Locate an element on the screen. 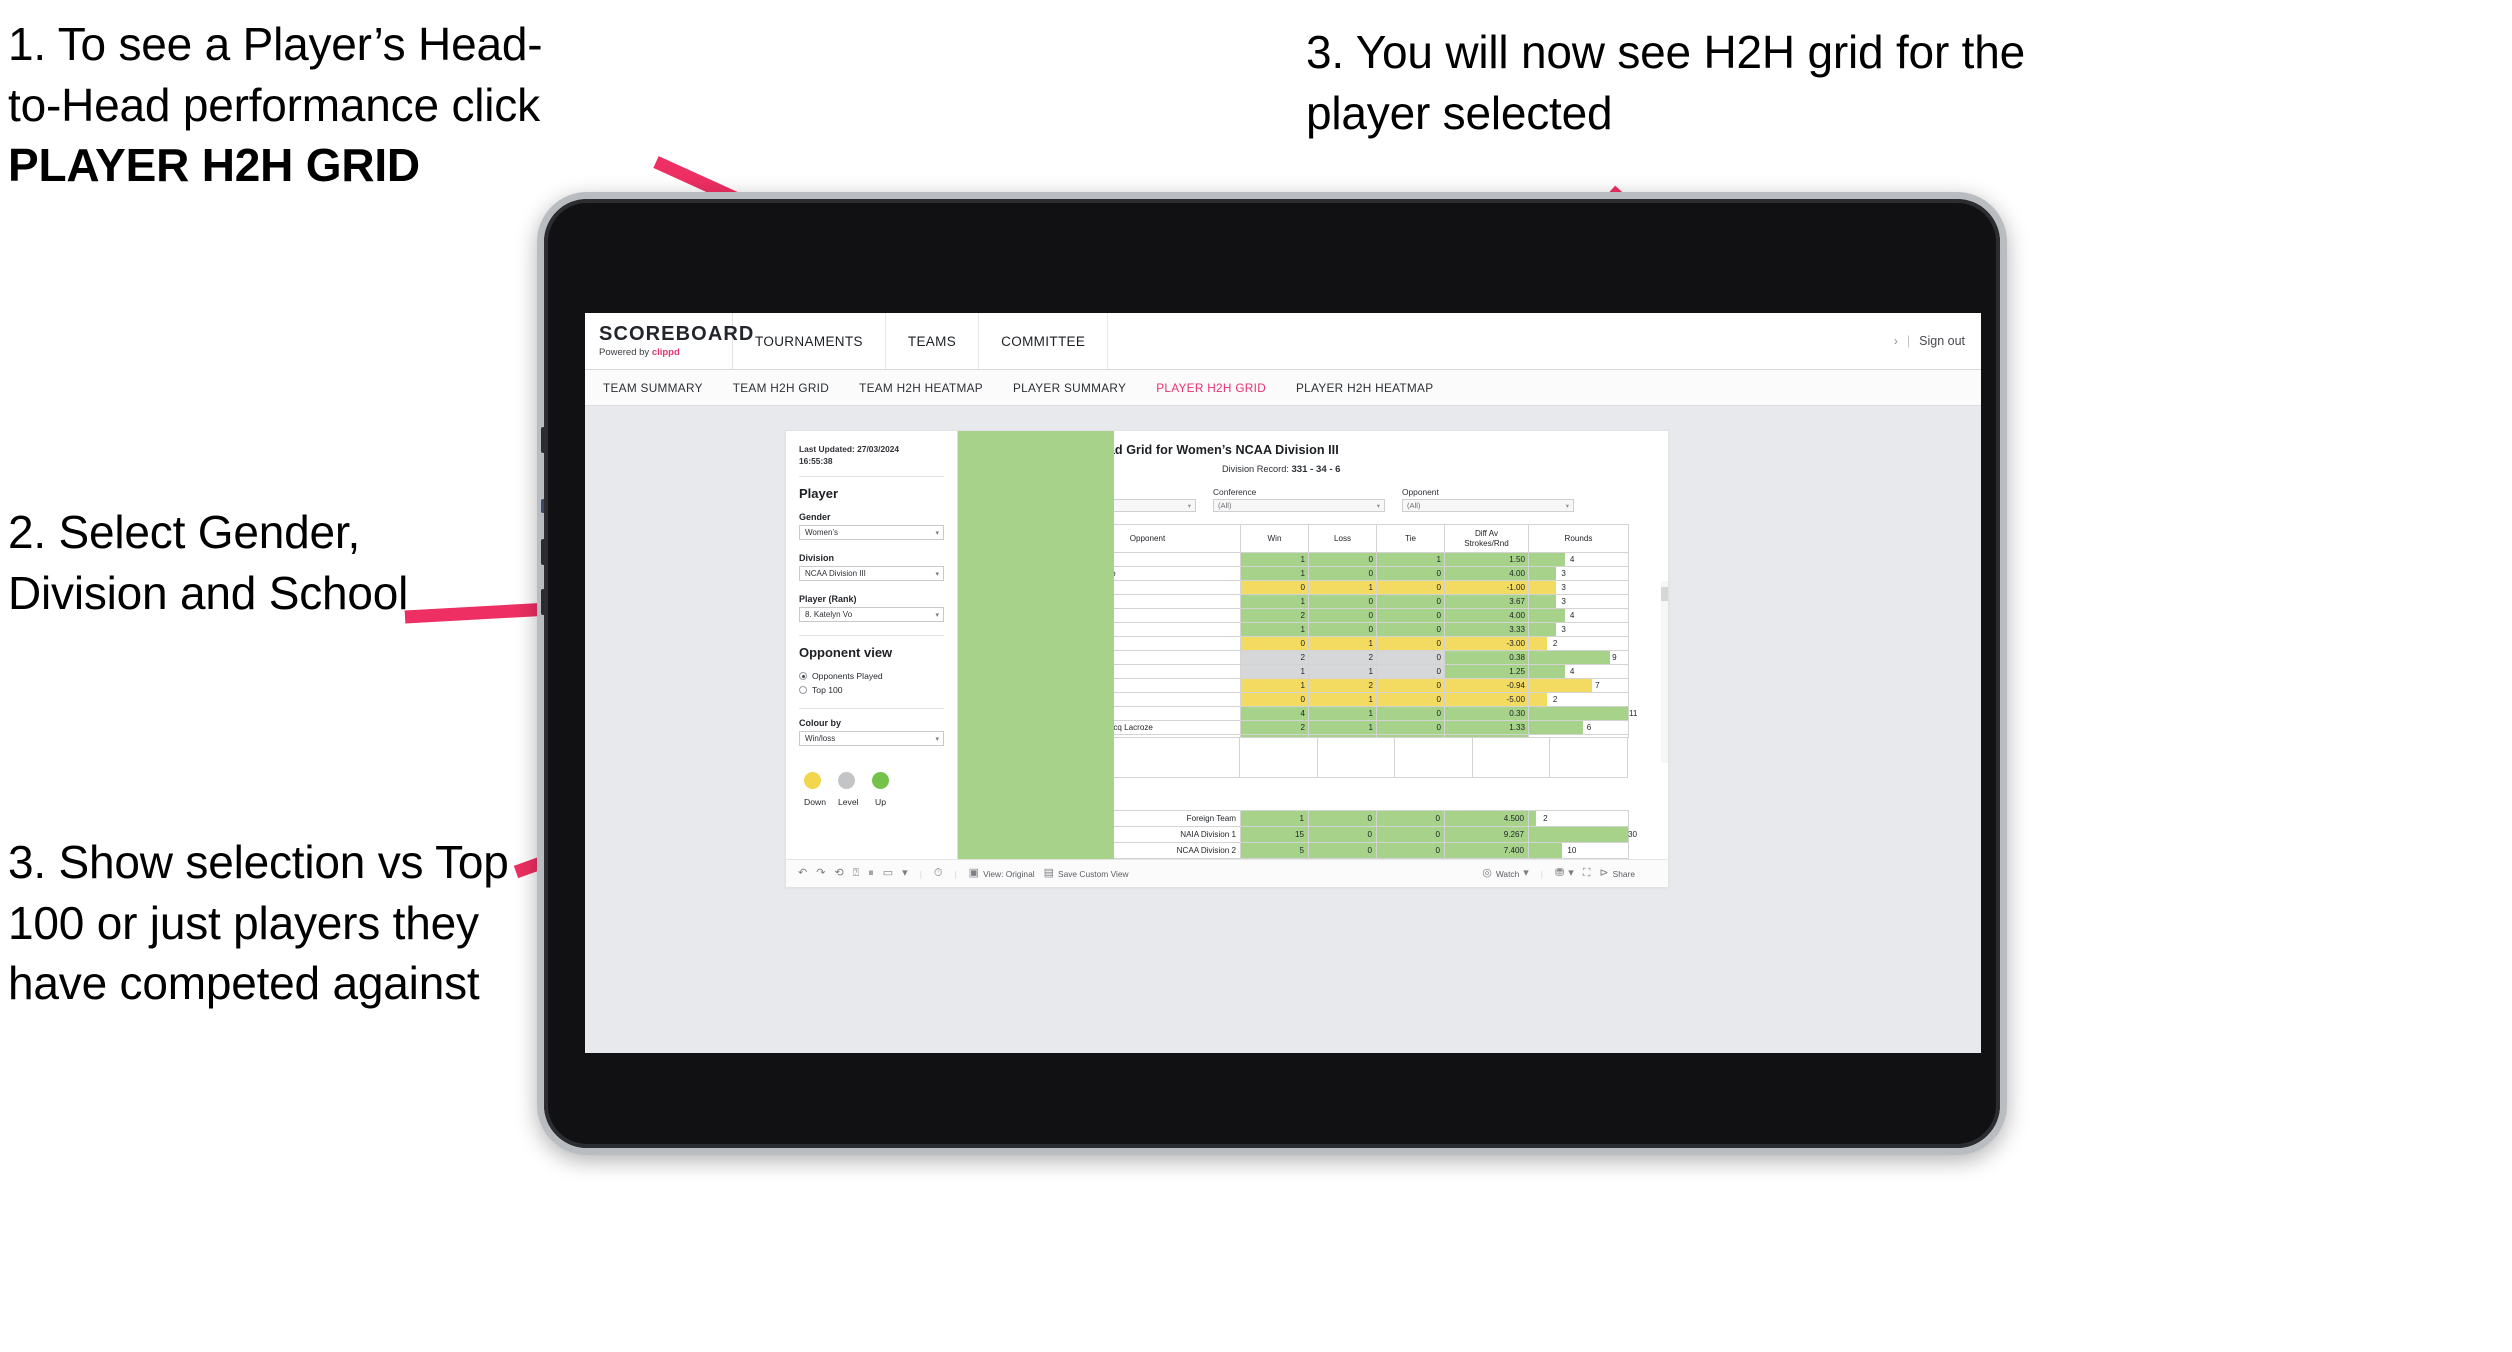 The width and height of the screenshot is (2512, 1352). col-diff-av-strokes: Diff Av Strokes/Rnd is located at coordinates (1486, 538).